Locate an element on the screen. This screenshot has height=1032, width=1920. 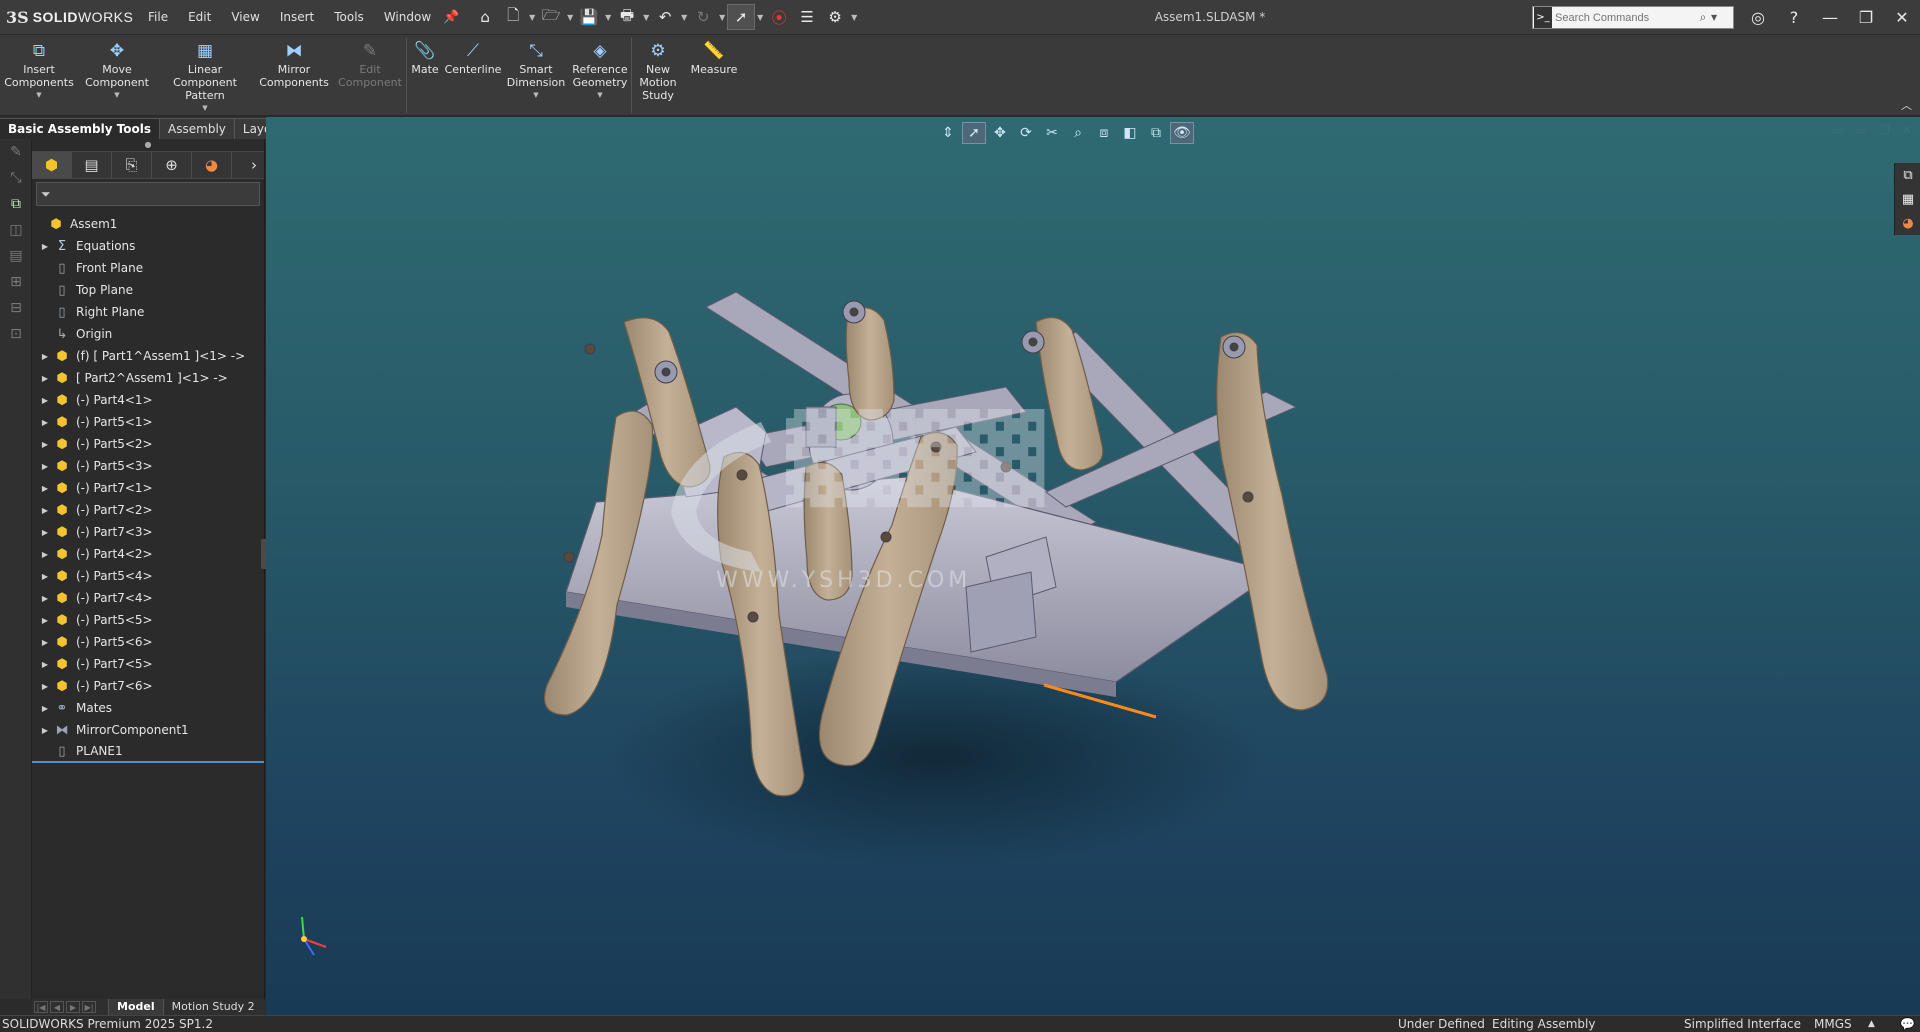
next-tab-icon: ▶ is located at coordinates (73, 1007).